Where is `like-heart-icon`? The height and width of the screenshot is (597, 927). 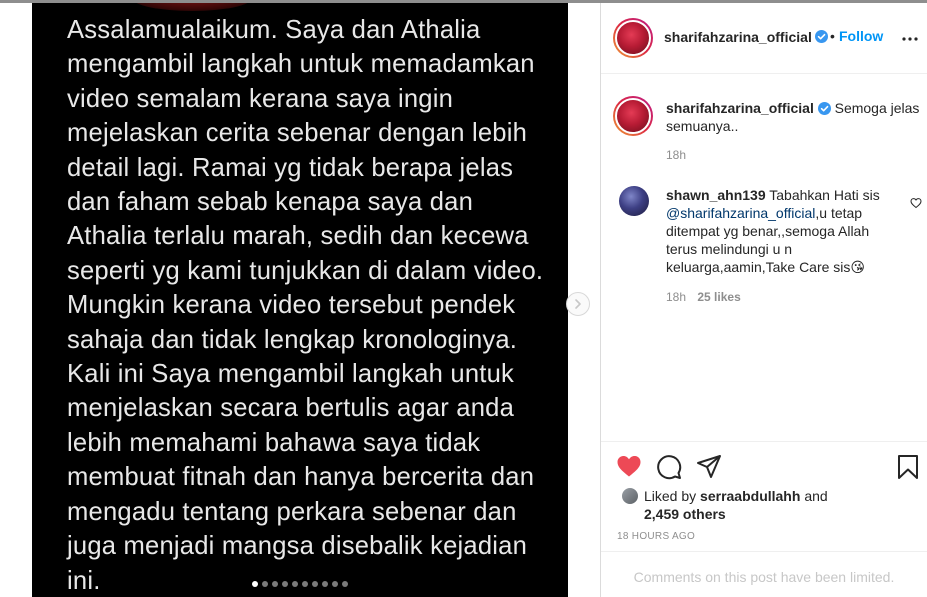 like-heart-icon is located at coordinates (629, 466).